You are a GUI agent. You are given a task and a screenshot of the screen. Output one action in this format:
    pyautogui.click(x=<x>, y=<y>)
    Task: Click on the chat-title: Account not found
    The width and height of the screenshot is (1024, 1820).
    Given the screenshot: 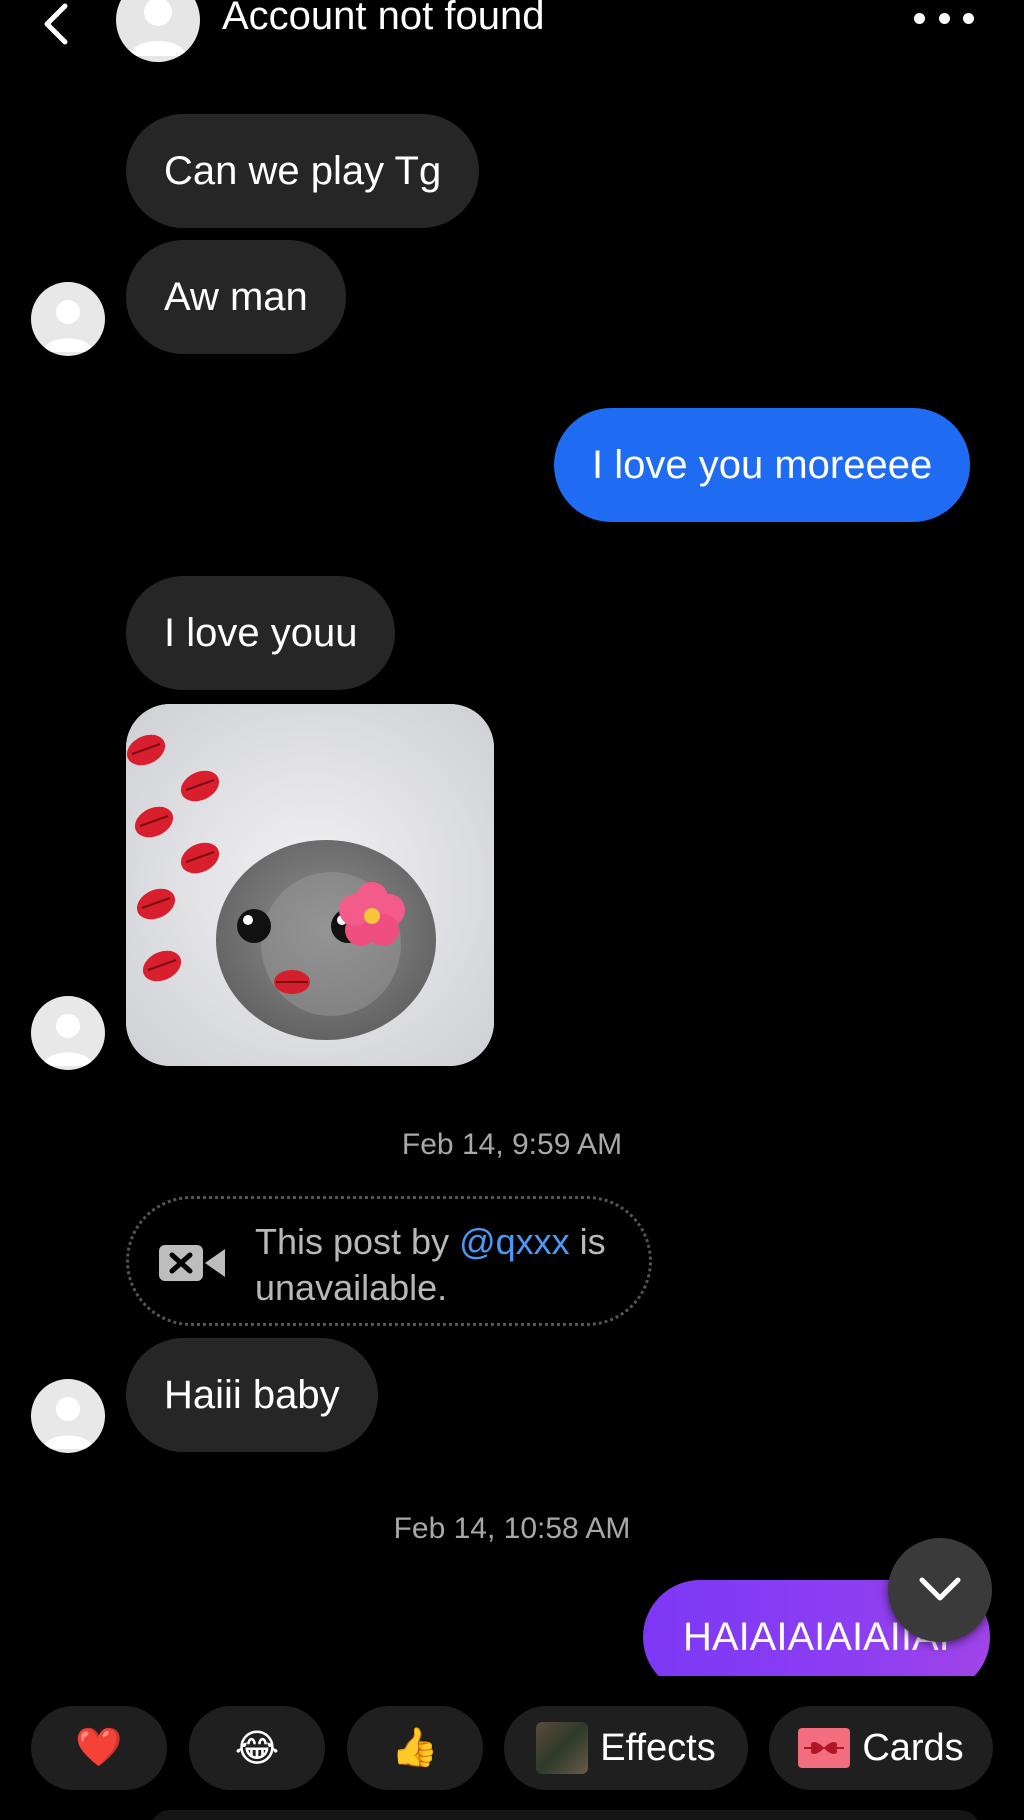 What is the action you would take?
    pyautogui.click(x=383, y=19)
    